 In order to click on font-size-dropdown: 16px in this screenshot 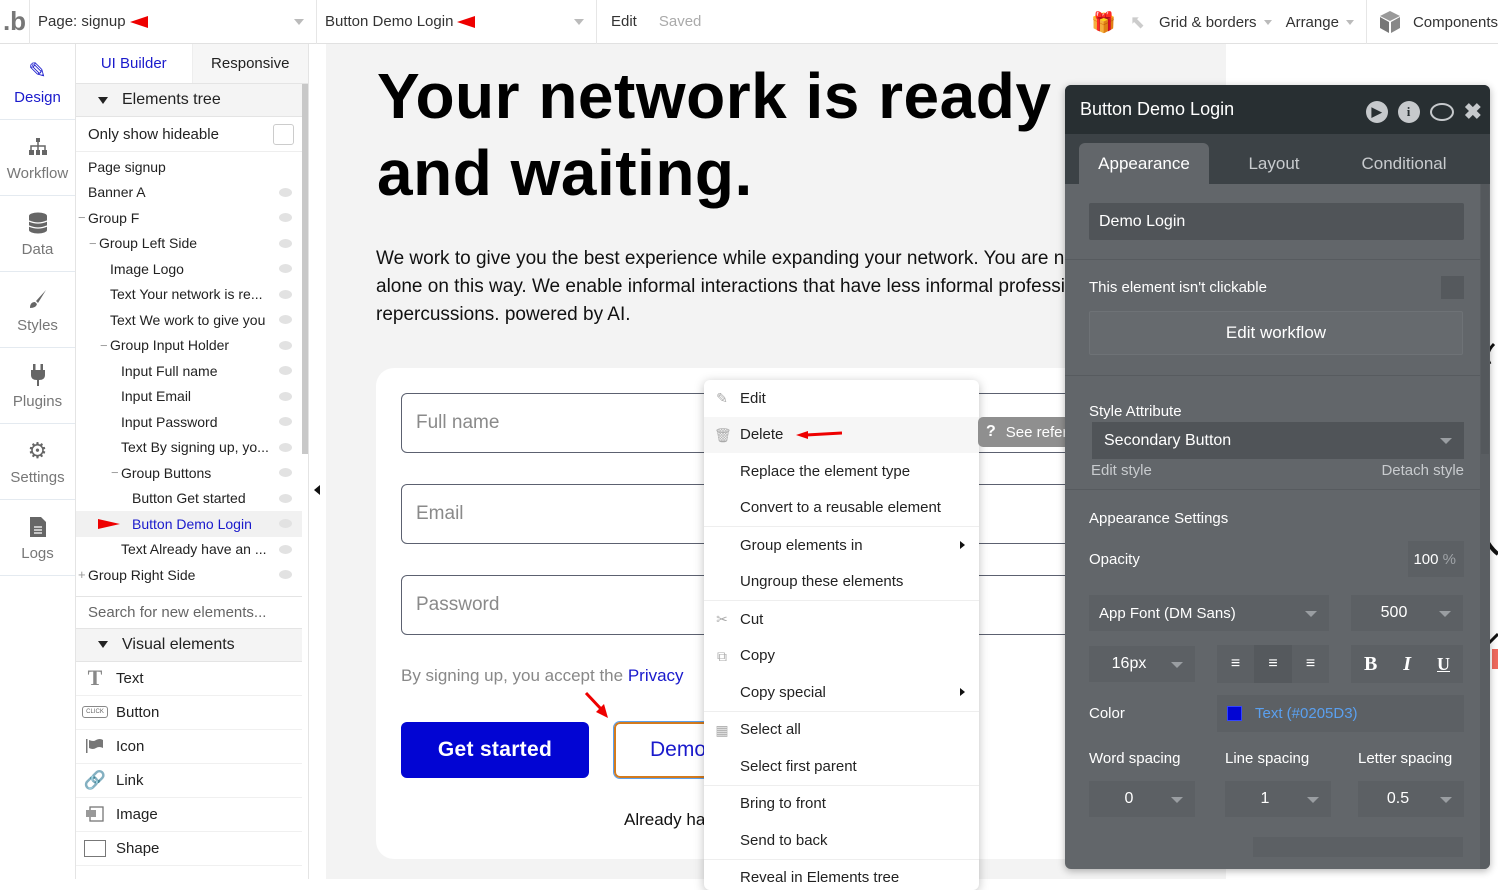, I will do `click(1142, 664)`.